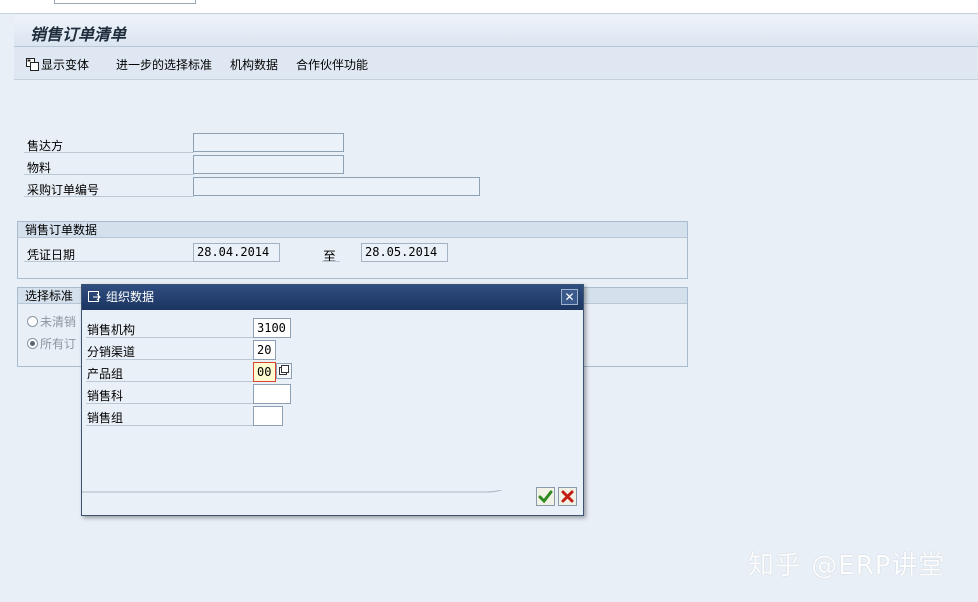 Image resolution: width=978 pixels, height=602 pixels. Describe the element at coordinates (65, 65) in the screenshot. I see `display-variant-label: 显示变体` at that location.